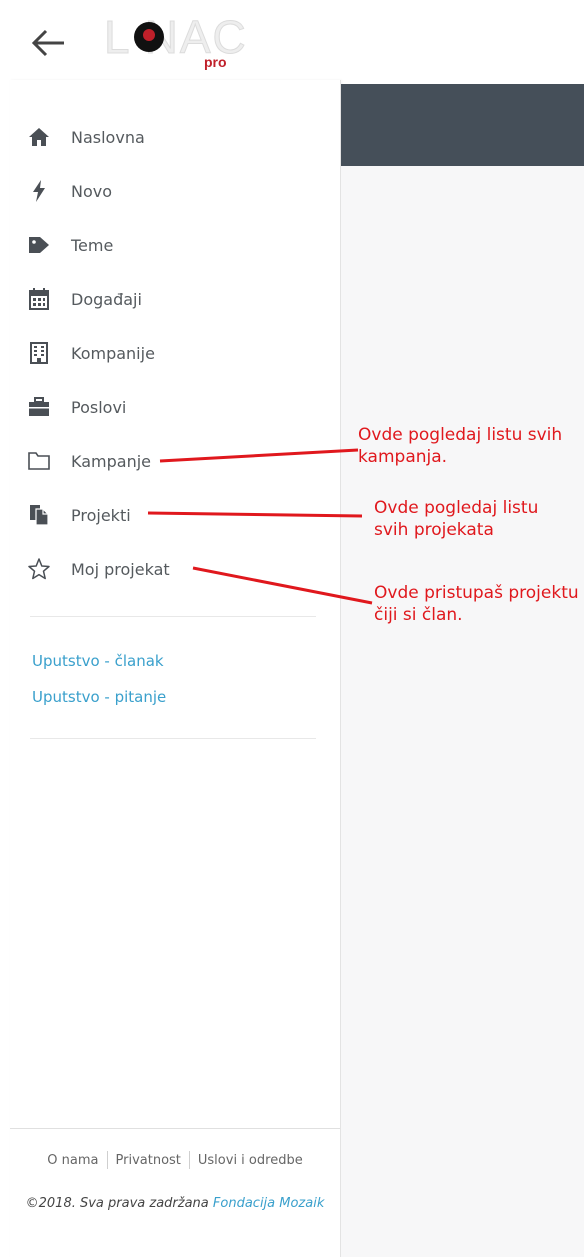 The width and height of the screenshot is (584, 1257). What do you see at coordinates (189, 41) in the screenshot?
I see `logo: L NAC pro` at bounding box center [189, 41].